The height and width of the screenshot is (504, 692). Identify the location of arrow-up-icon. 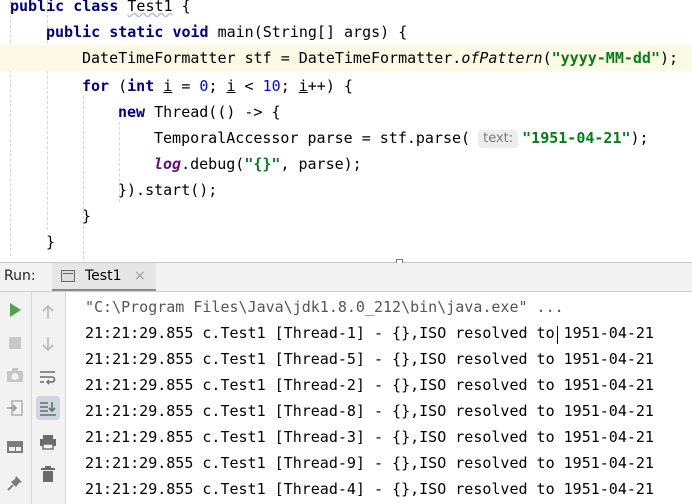
(48, 311).